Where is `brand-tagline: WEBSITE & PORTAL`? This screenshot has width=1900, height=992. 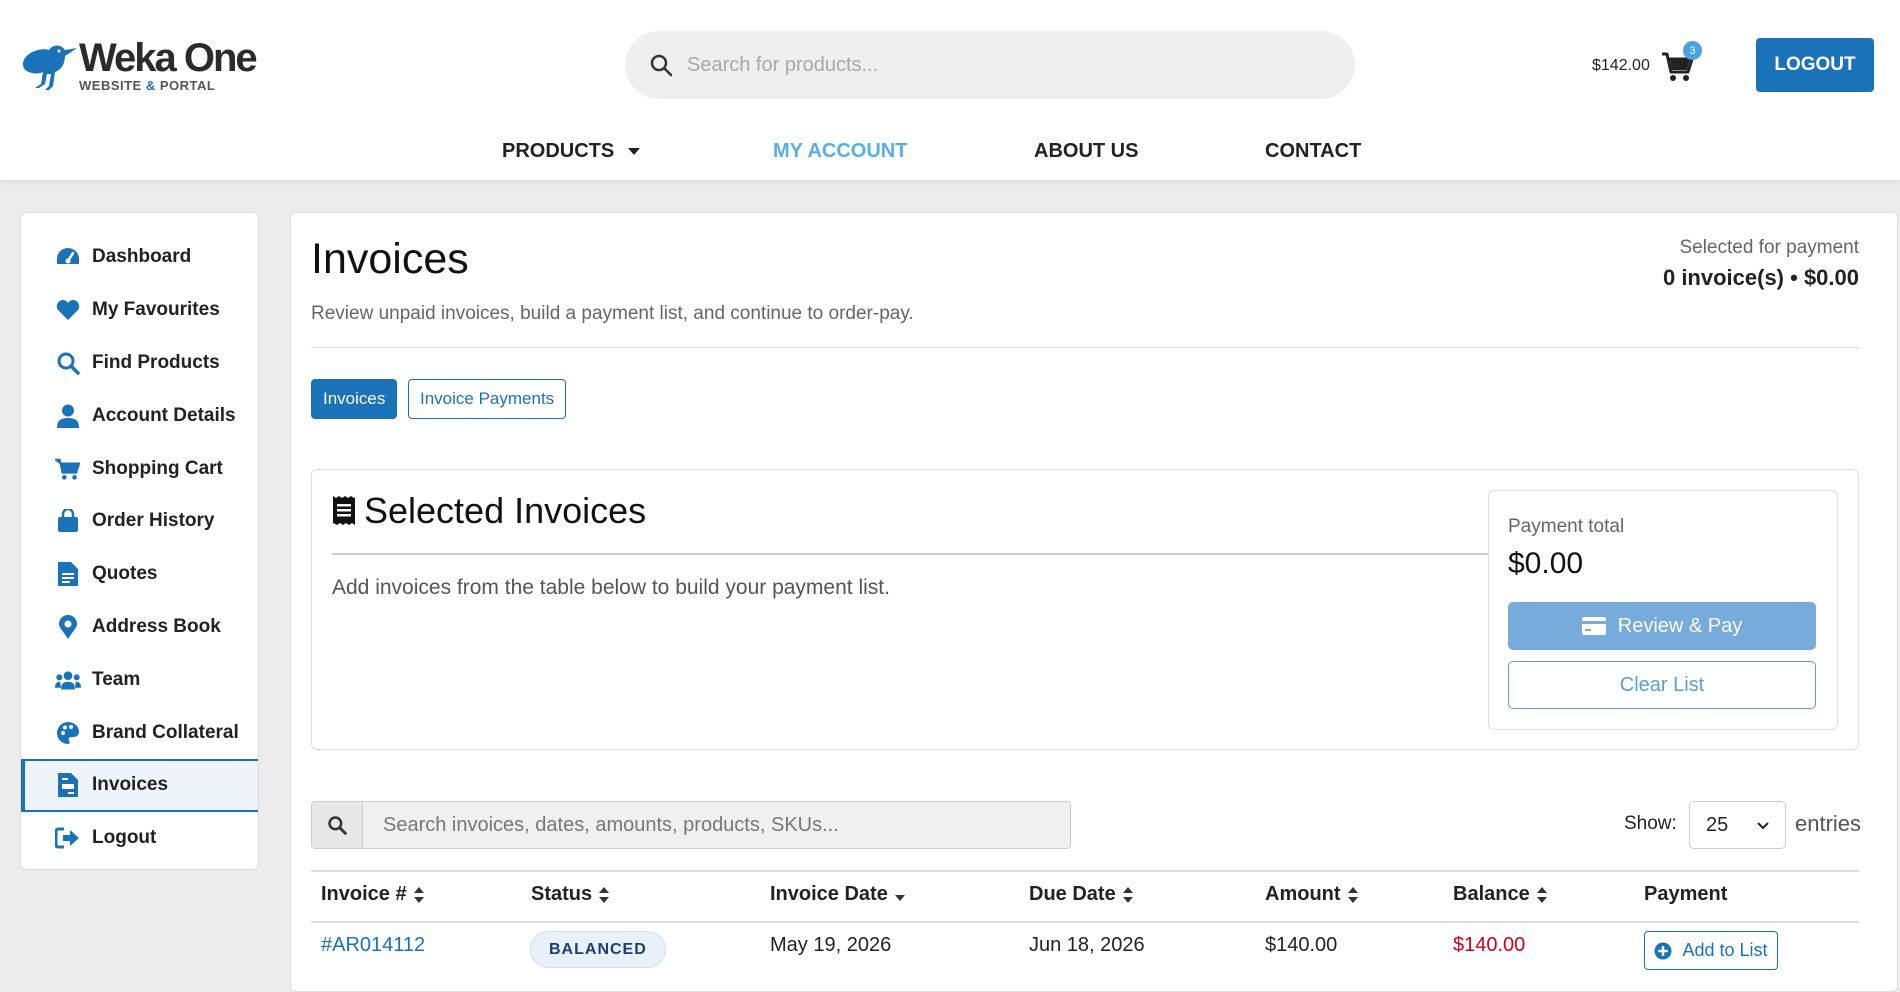
brand-tagline: WEBSITE & PORTAL is located at coordinates (147, 85).